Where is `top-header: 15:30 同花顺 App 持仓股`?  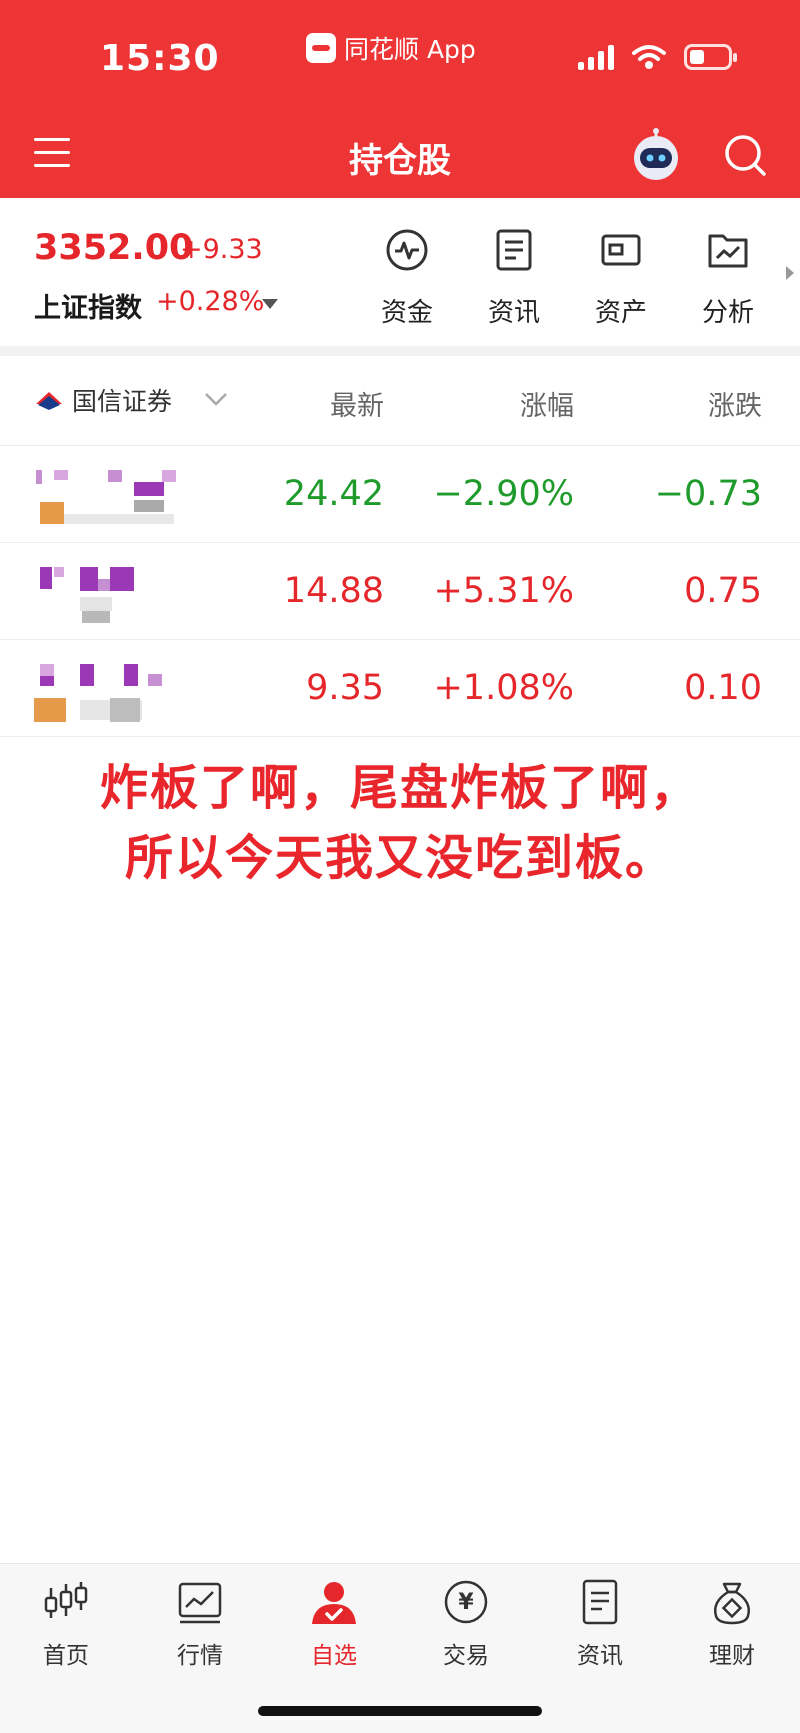 top-header: 15:30 同花顺 App 持仓股 is located at coordinates (400, 99).